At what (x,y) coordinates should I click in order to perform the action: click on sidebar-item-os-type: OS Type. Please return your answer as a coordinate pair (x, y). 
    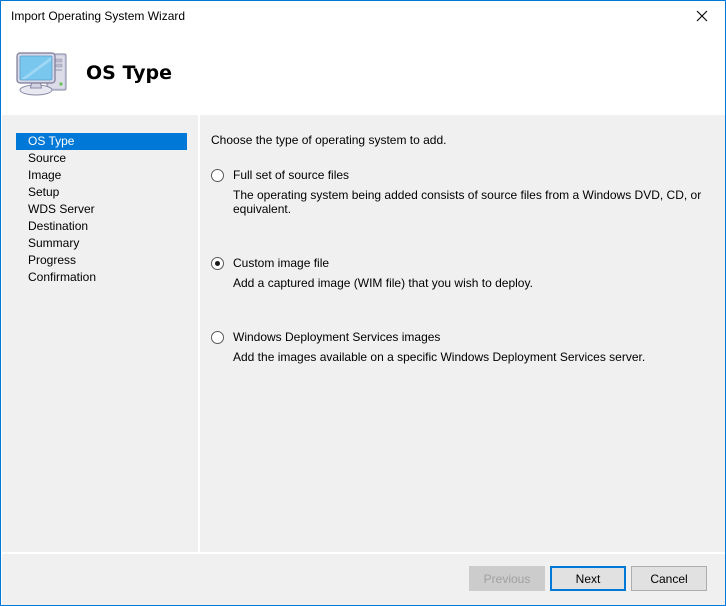
    Looking at the image, I should click on (101, 141).